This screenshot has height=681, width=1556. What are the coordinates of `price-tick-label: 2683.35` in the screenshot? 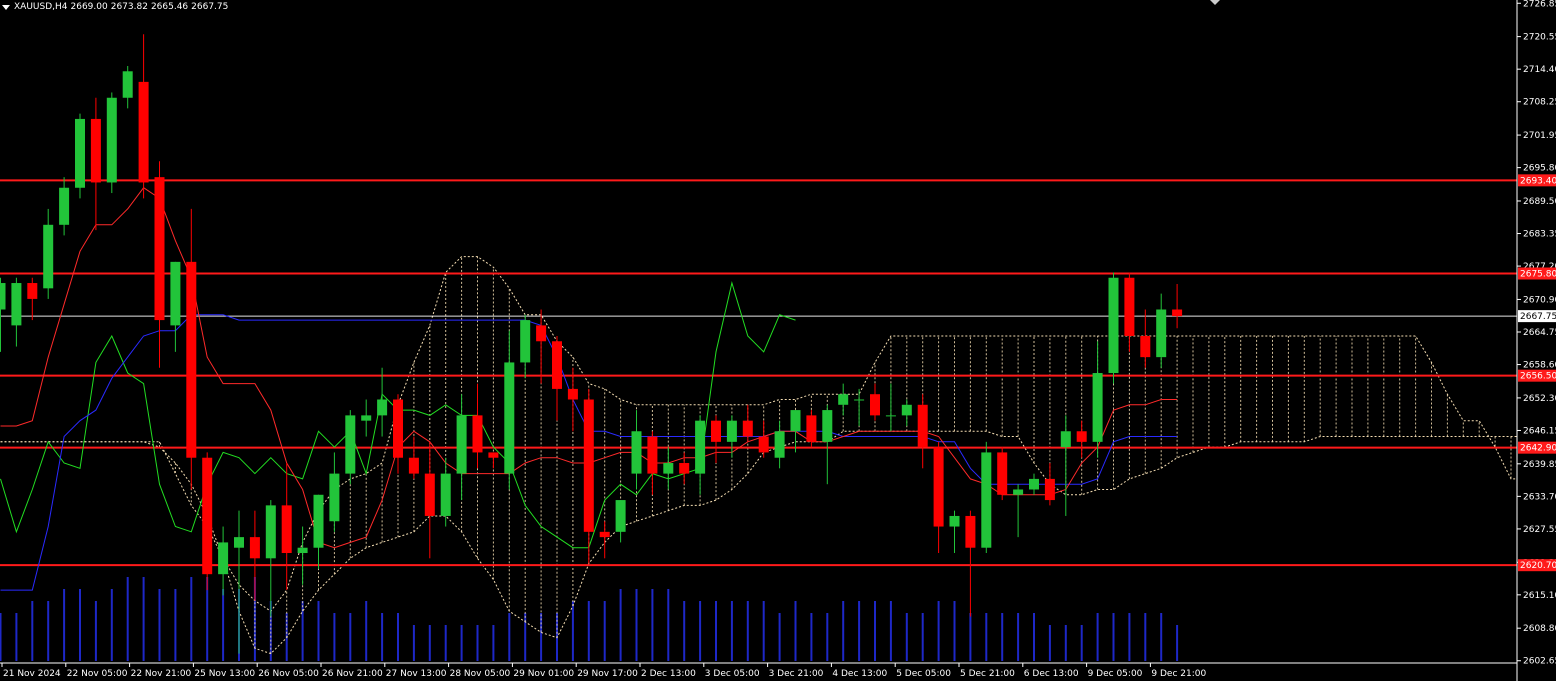 It's located at (1539, 235).